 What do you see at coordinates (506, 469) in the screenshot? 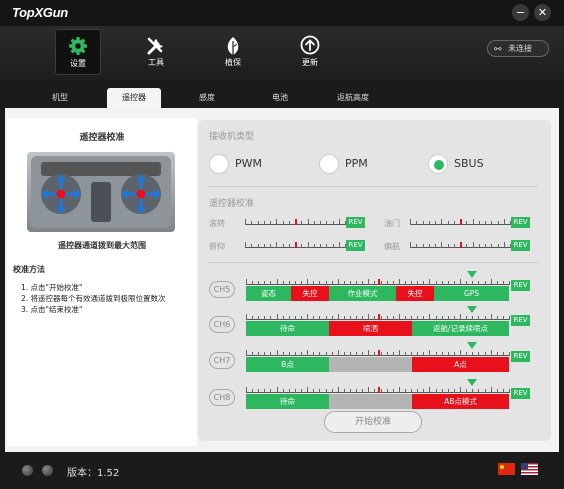
I see `cn-flag-icon` at bounding box center [506, 469].